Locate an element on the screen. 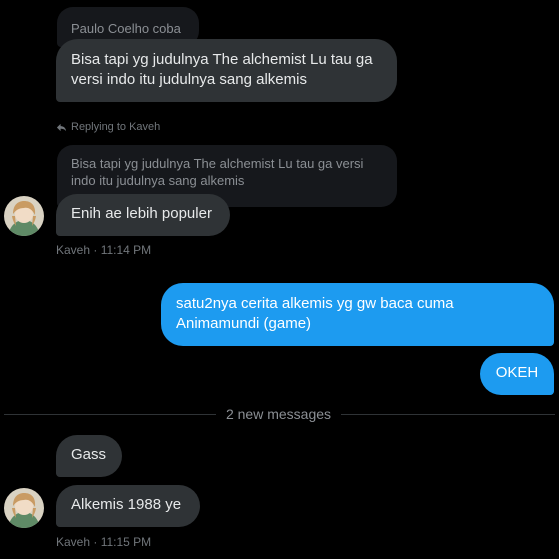  replying-indicator: Replying to Kaveh is located at coordinates (108, 127).